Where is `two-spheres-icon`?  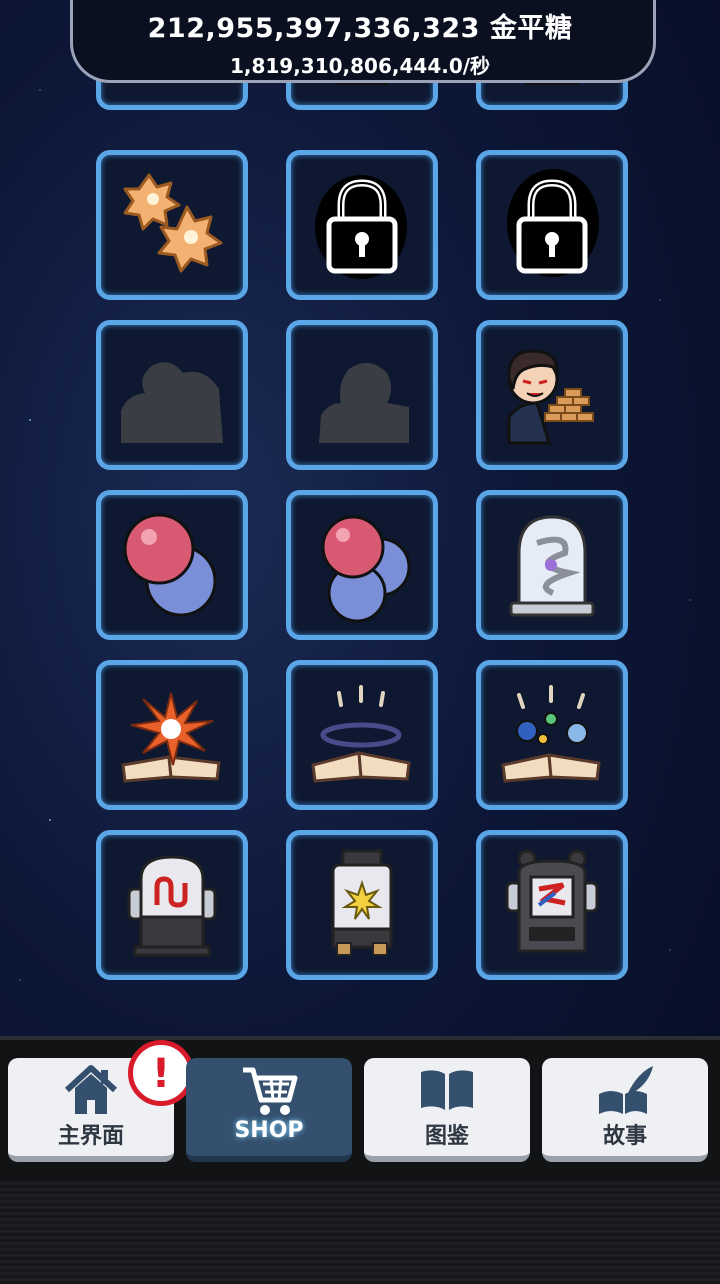
two-spheres-icon is located at coordinates (170, 565).